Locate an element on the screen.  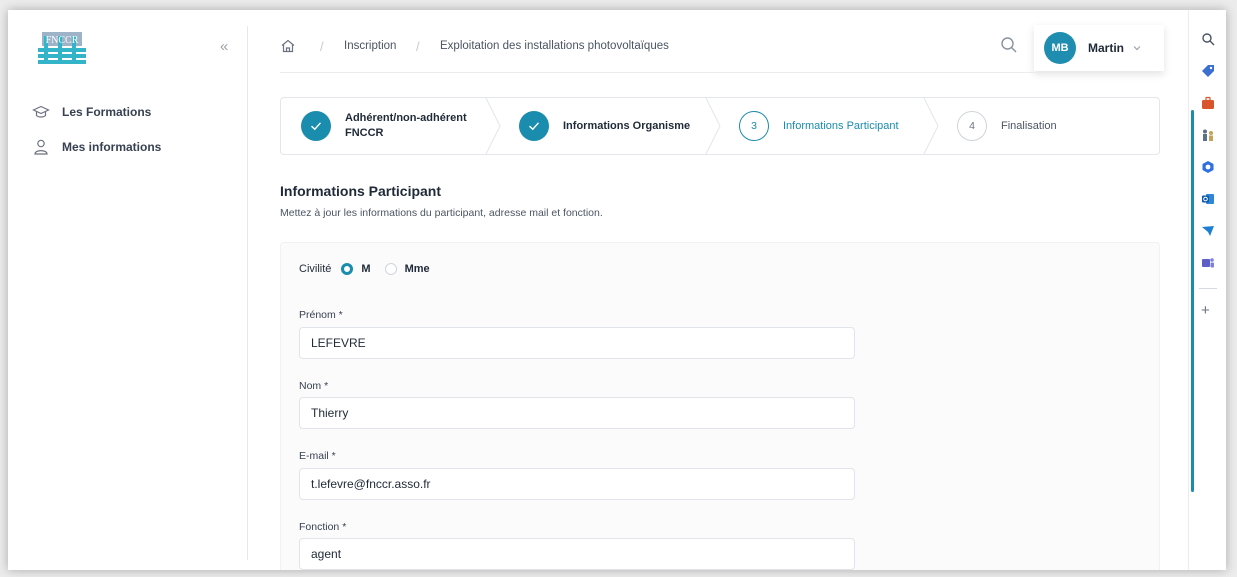
graduation-cap-icon is located at coordinates (41, 111).